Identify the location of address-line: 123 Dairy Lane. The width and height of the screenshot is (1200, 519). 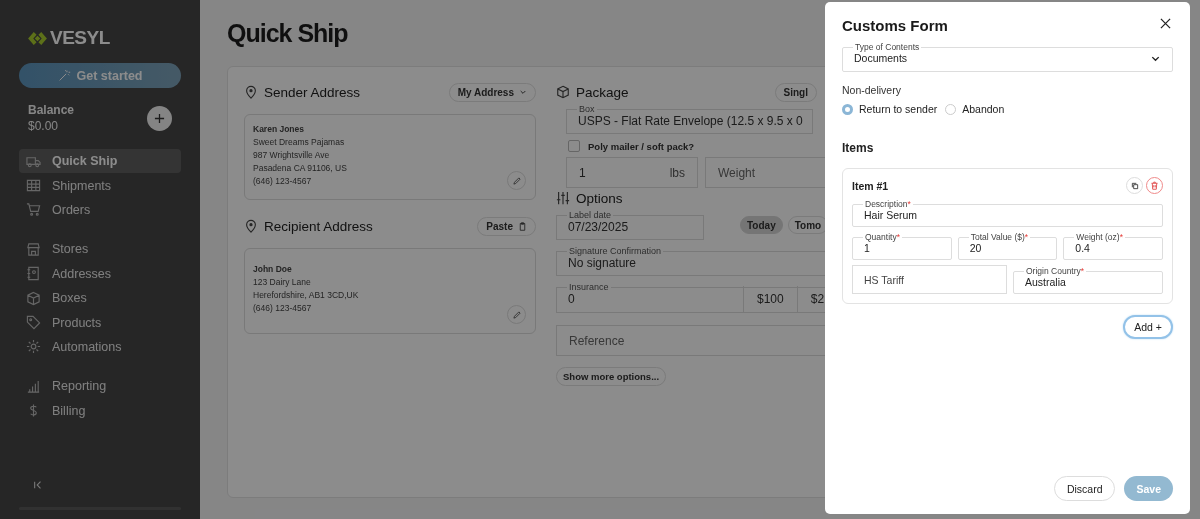
(282, 282).